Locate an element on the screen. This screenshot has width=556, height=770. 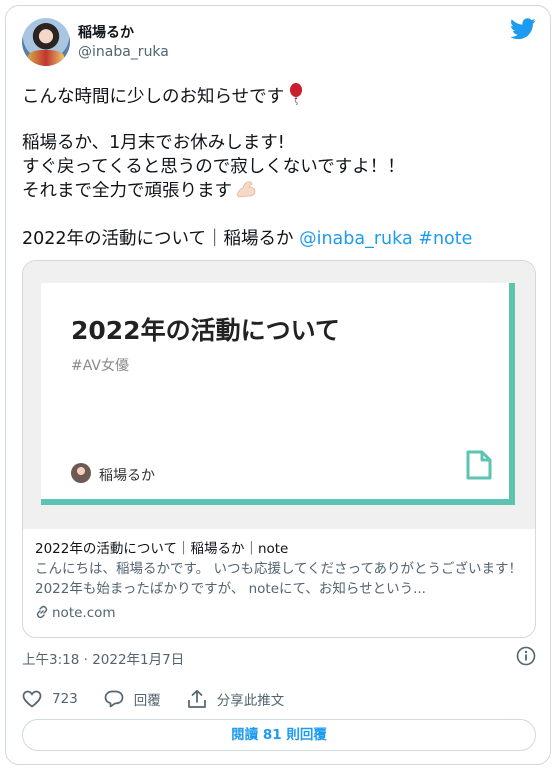
hashtag-link: #note is located at coordinates (445, 239).